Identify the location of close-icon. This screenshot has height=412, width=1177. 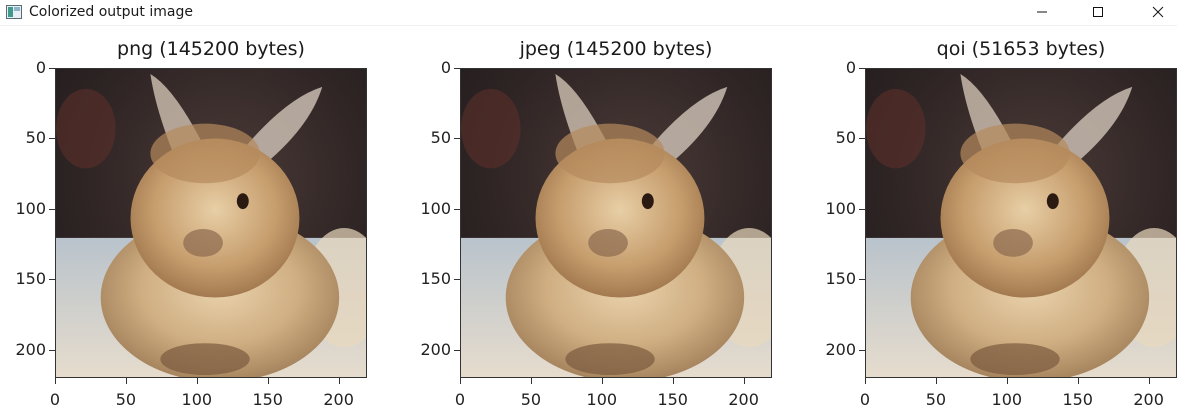
(1158, 12).